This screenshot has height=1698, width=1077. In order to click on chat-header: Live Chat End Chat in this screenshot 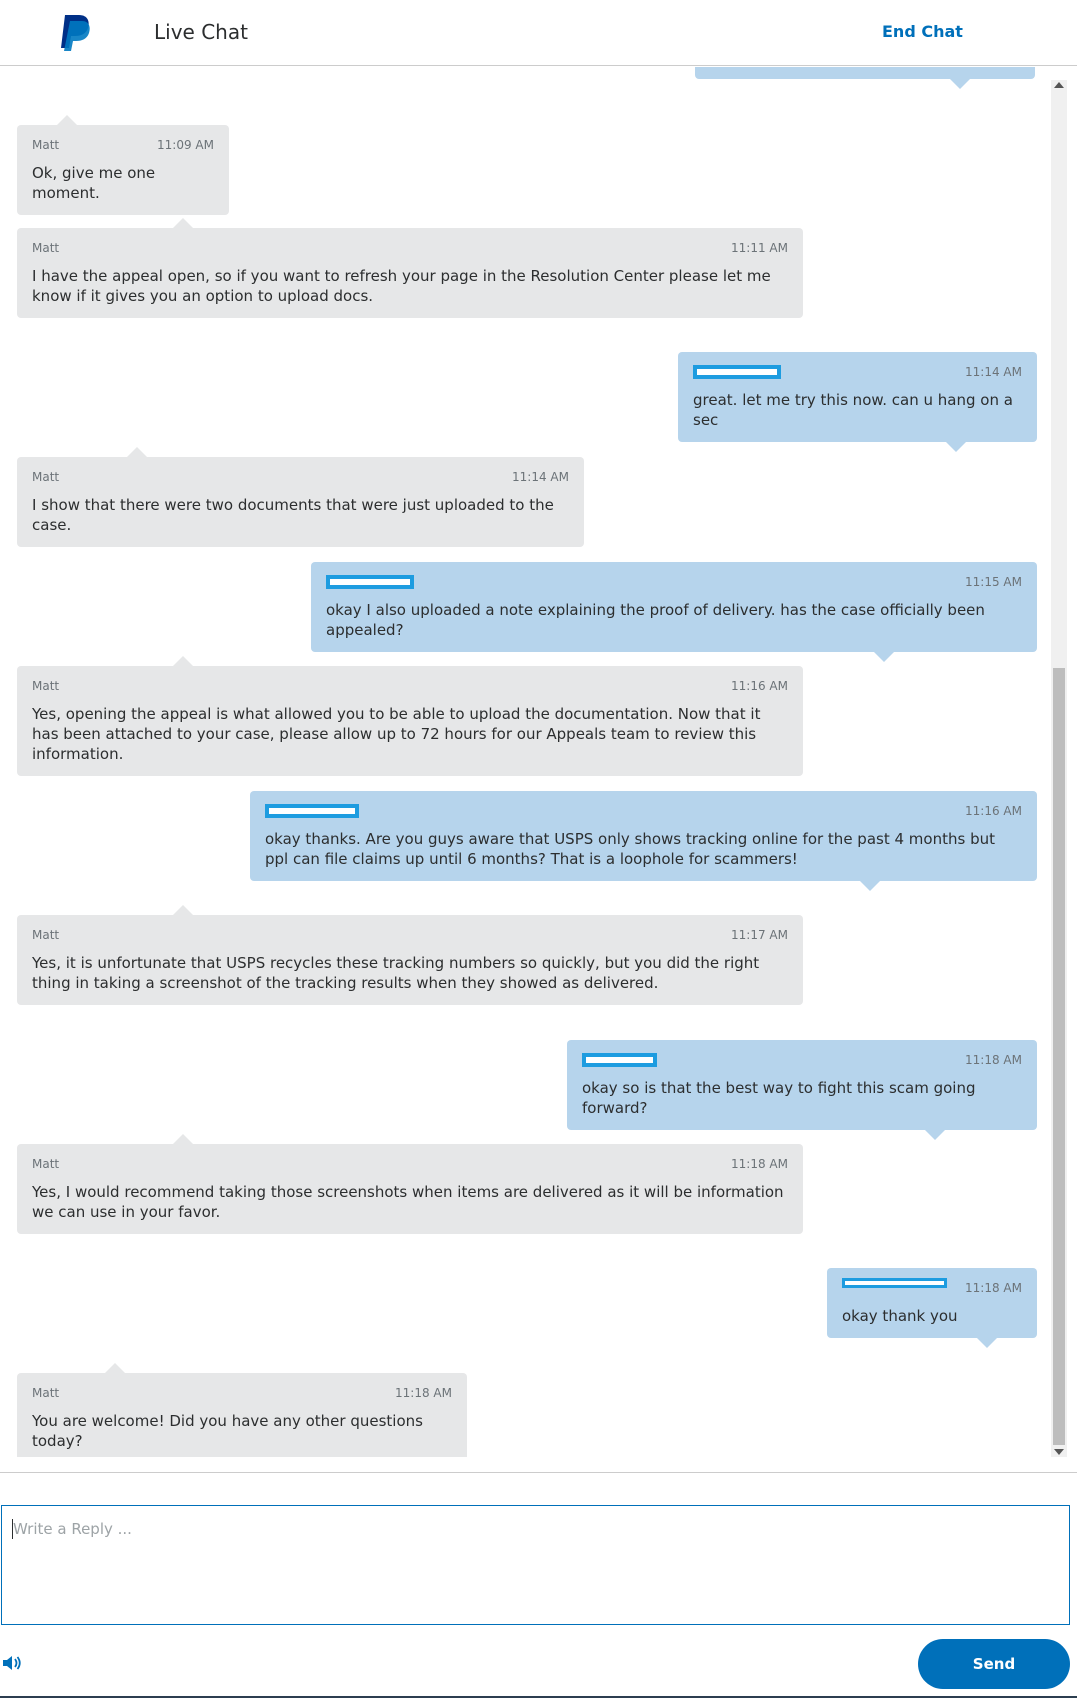, I will do `click(538, 33)`.